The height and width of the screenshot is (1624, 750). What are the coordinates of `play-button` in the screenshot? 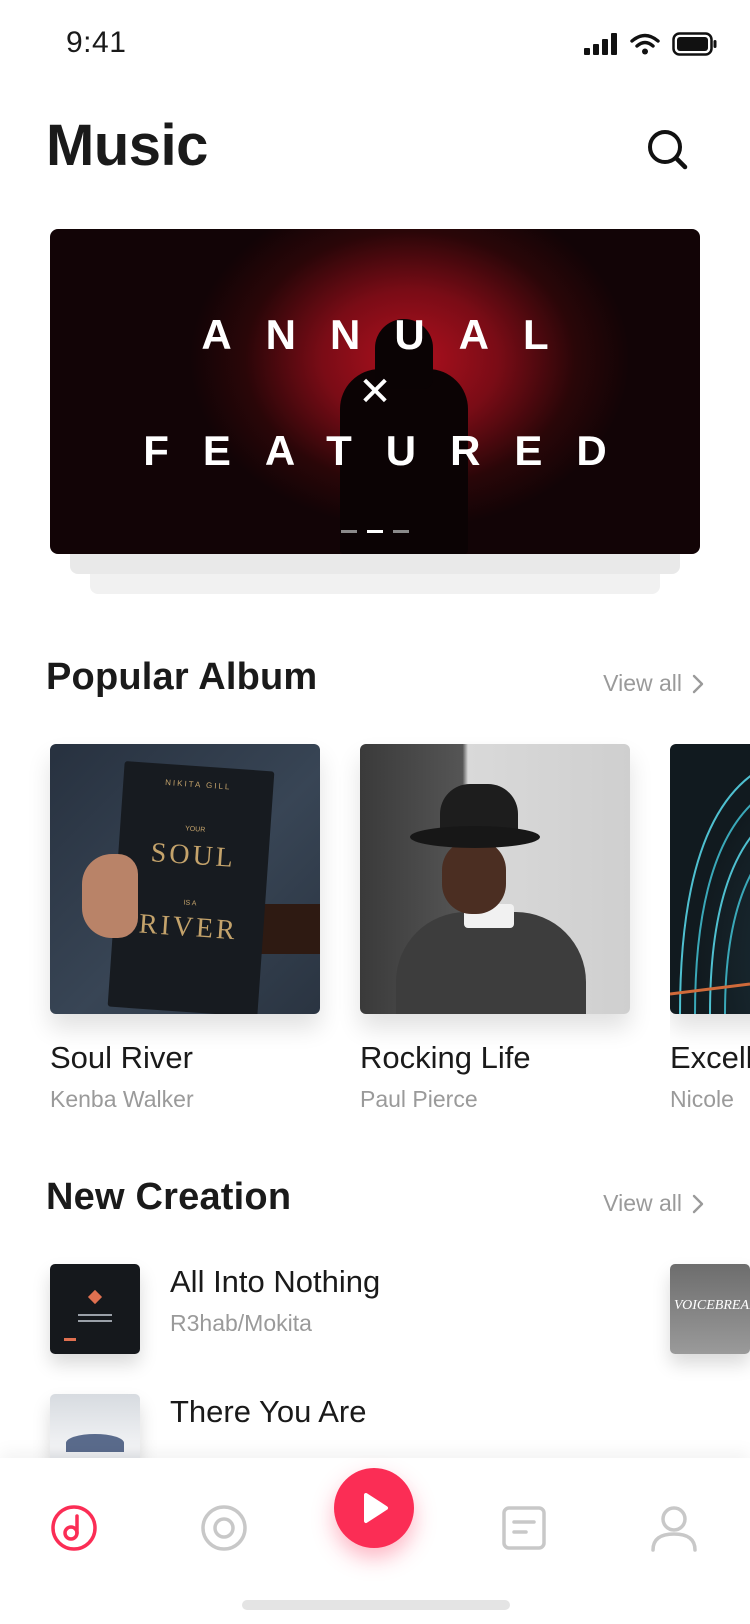 It's located at (374, 1508).